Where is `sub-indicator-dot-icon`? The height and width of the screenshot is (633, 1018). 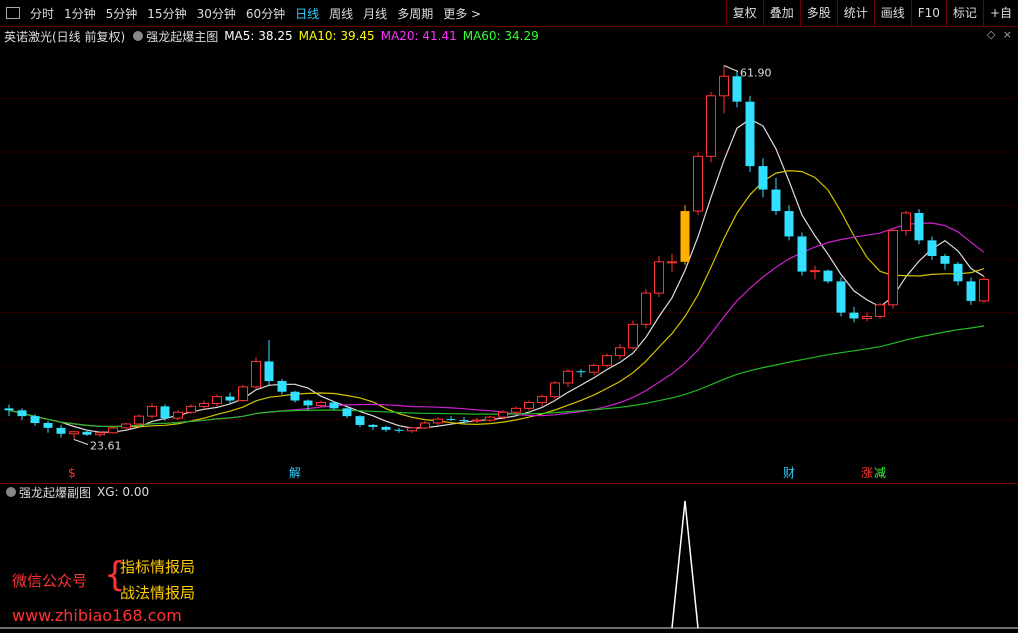 sub-indicator-dot-icon is located at coordinates (11, 492).